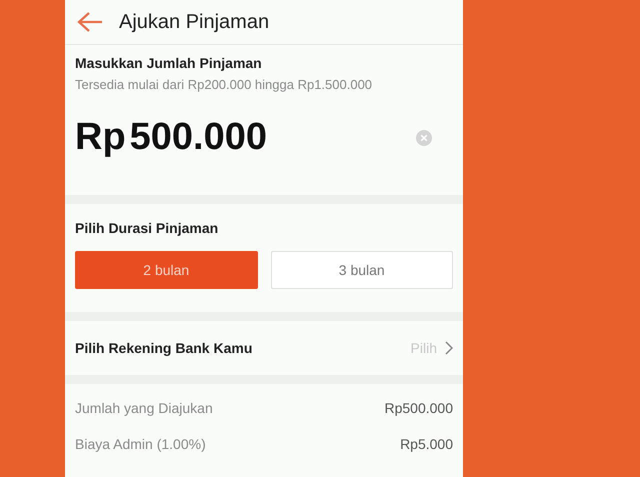 Image resolution: width=640 pixels, height=477 pixels. What do you see at coordinates (144, 408) in the screenshot?
I see `summary-label: Jumlah yang Diajukan` at bounding box center [144, 408].